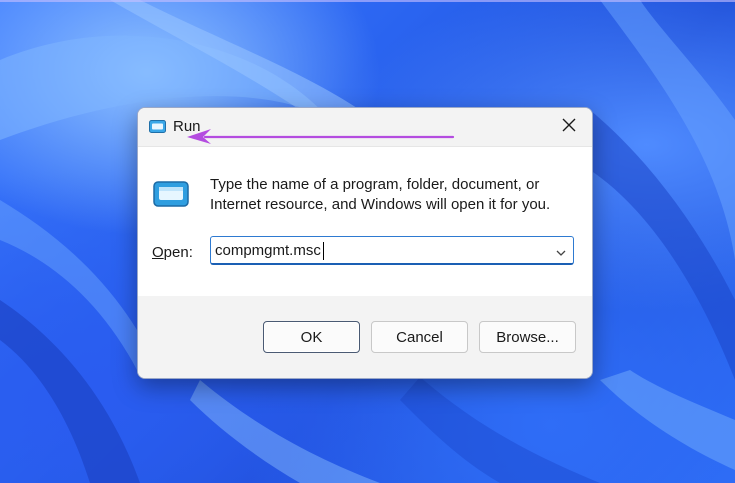 The height and width of the screenshot is (483, 735). I want to click on open-combobox: compmgmt.msc, so click(392, 250).